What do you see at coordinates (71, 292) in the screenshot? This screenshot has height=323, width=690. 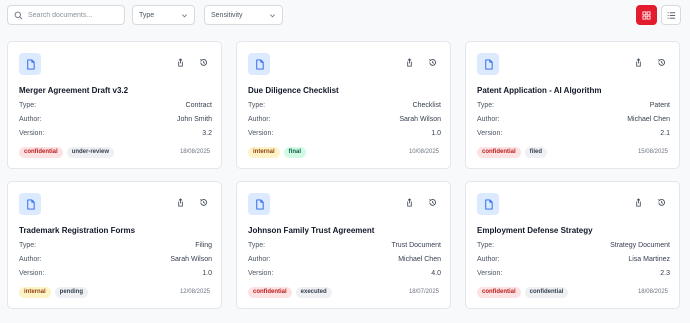 I see `tag-badge: pending` at bounding box center [71, 292].